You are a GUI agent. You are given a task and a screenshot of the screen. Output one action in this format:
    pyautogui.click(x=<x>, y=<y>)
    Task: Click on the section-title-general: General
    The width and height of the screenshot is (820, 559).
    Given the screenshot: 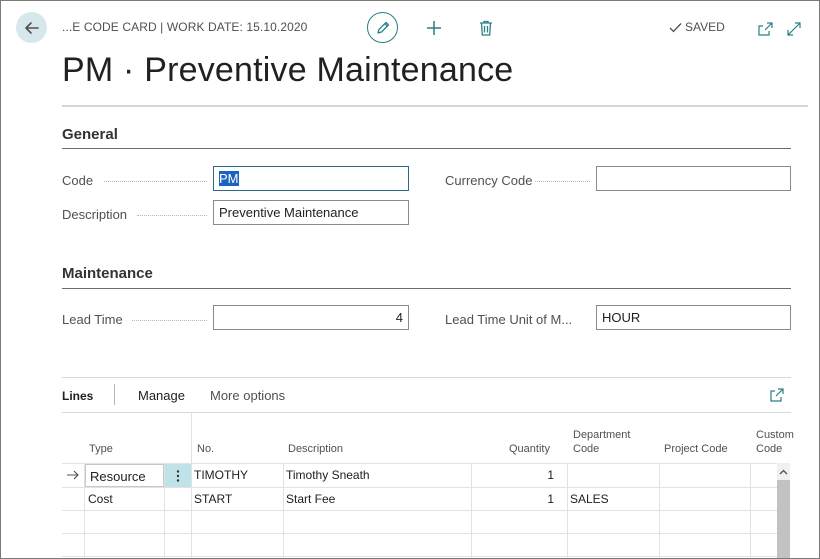 What is the action you would take?
    pyautogui.click(x=90, y=134)
    